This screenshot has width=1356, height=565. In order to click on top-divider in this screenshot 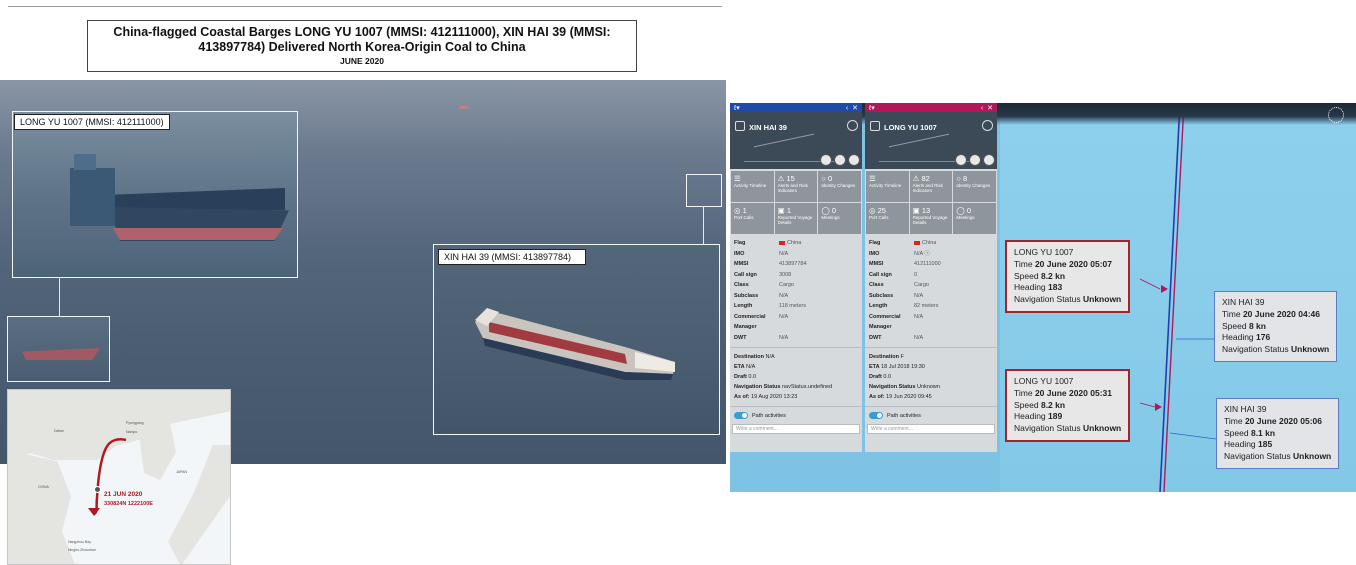, I will do `click(365, 6)`.